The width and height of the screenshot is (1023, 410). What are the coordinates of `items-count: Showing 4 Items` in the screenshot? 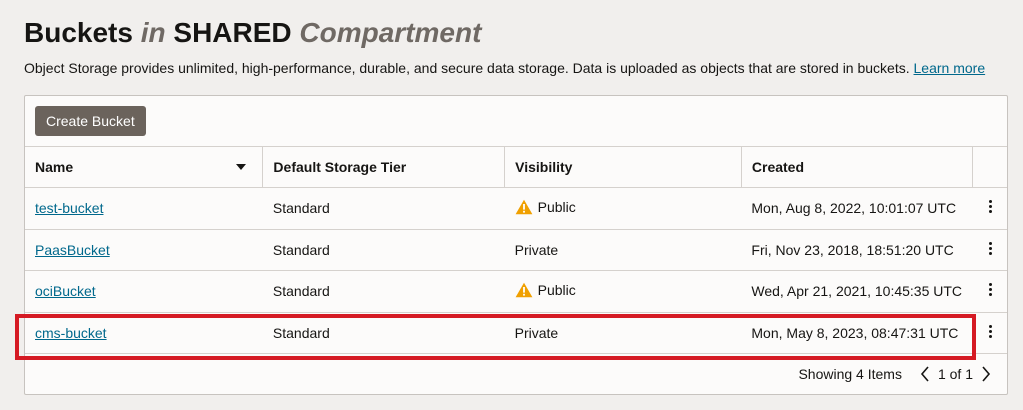 It's located at (850, 374).